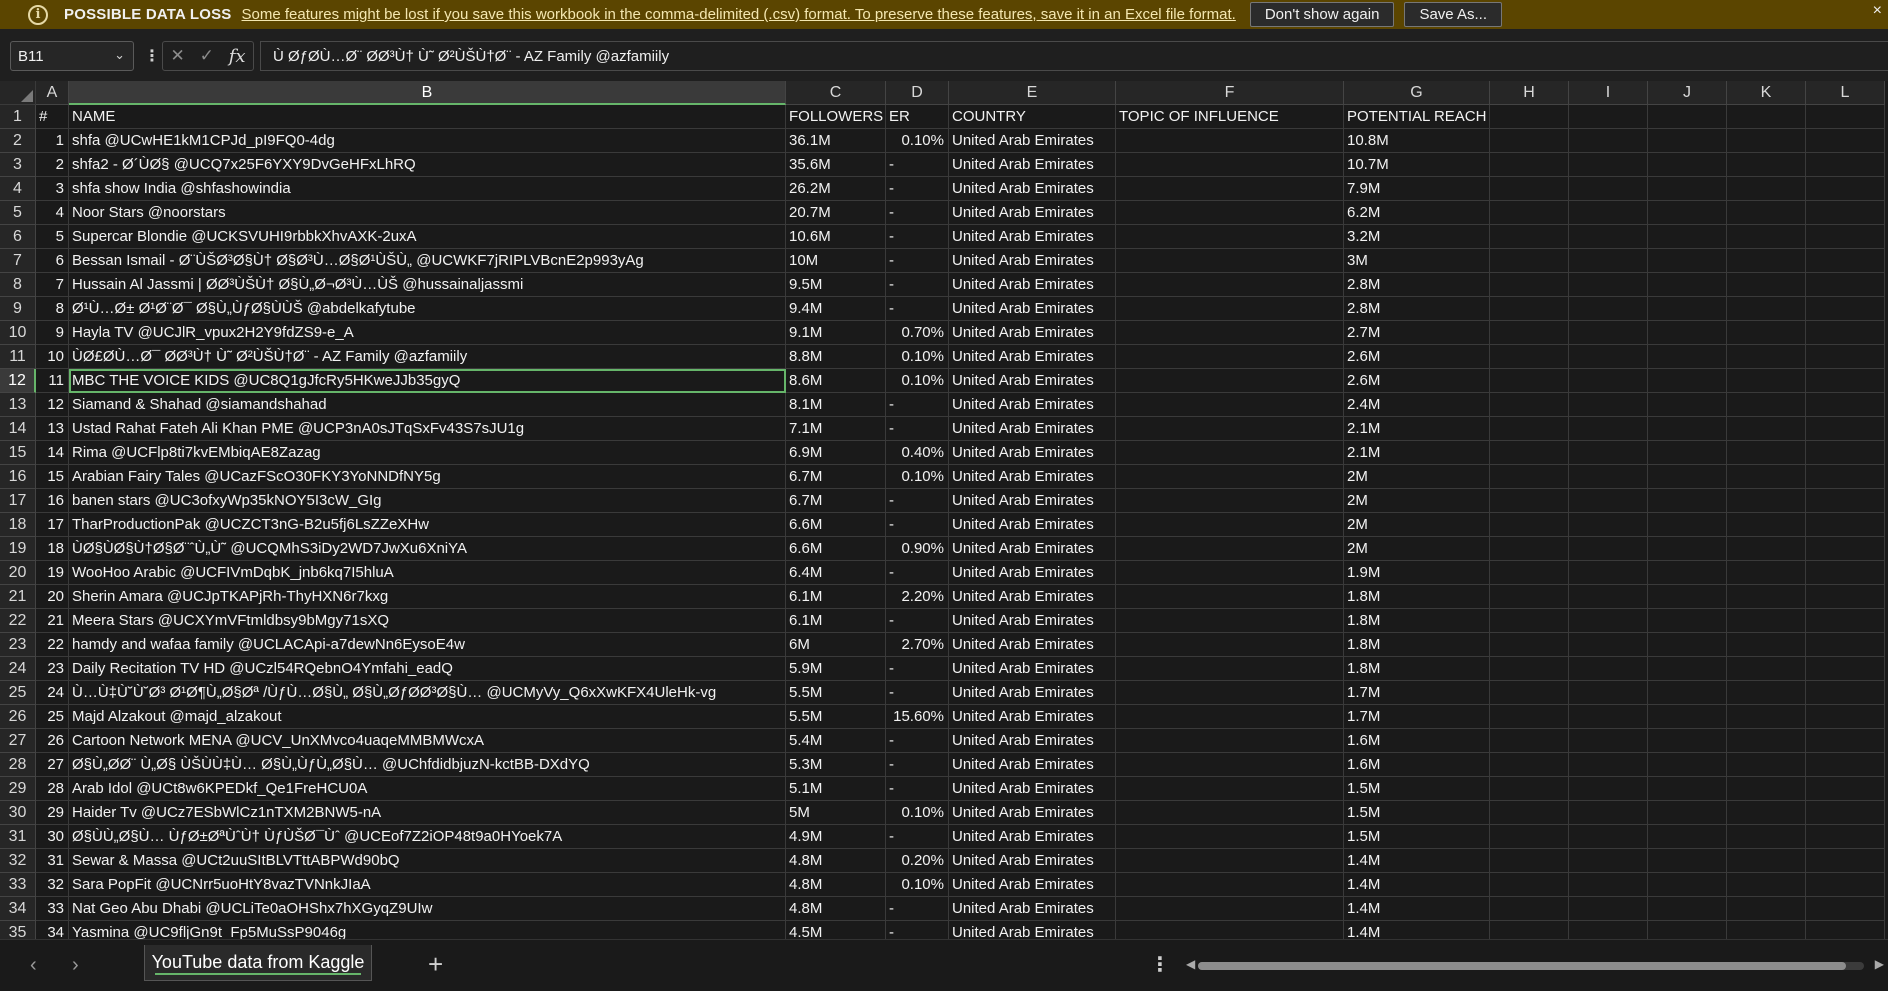 The height and width of the screenshot is (991, 1888). I want to click on cell-c: 8.1M, so click(836, 405).